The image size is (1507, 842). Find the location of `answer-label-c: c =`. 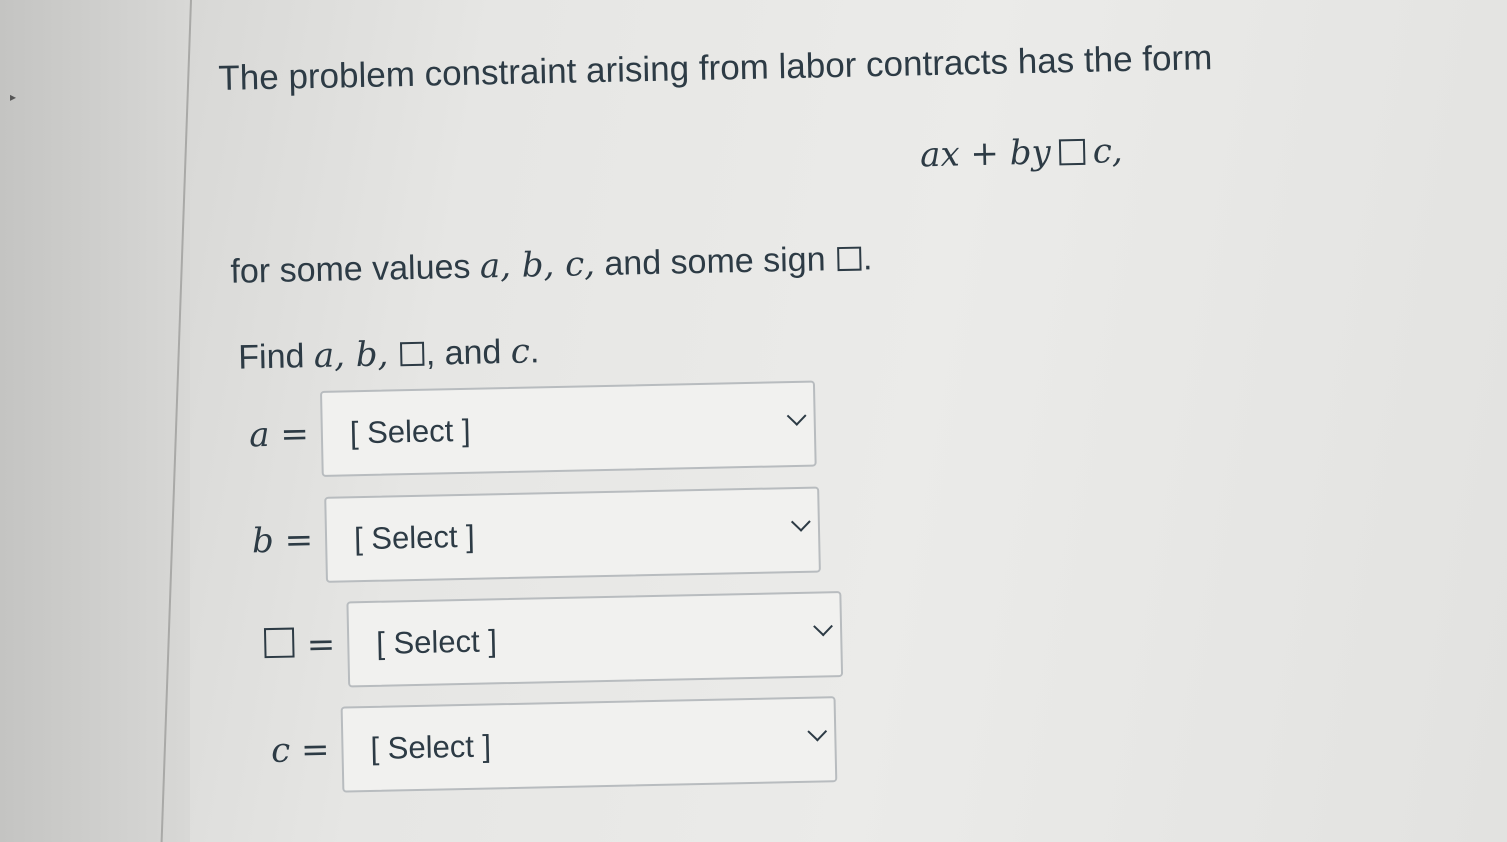

answer-label-c: c = is located at coordinates (294, 751).